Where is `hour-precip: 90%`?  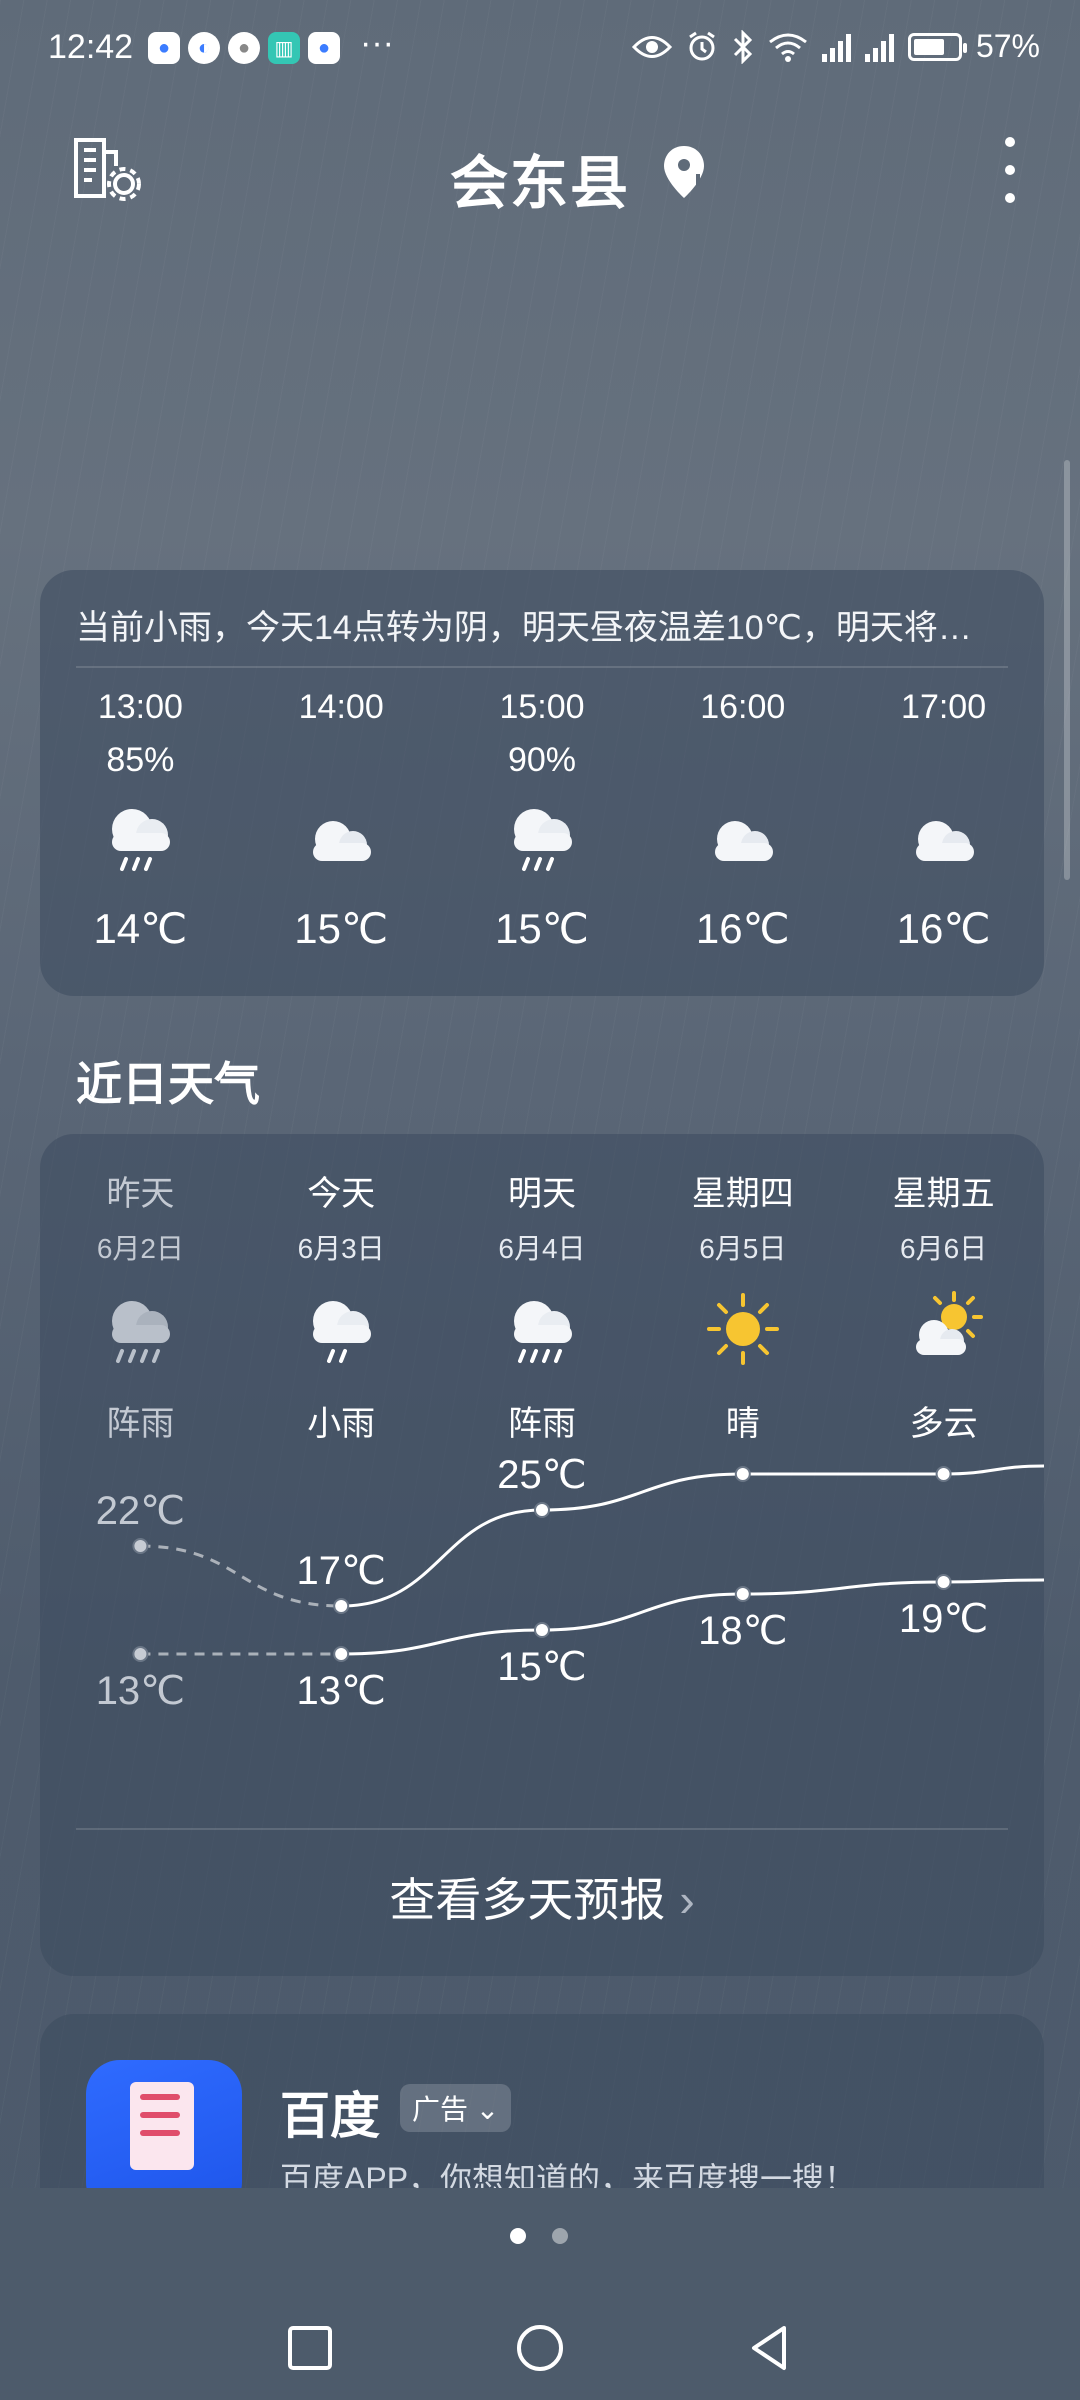
hour-precip: 90% is located at coordinates (542, 760).